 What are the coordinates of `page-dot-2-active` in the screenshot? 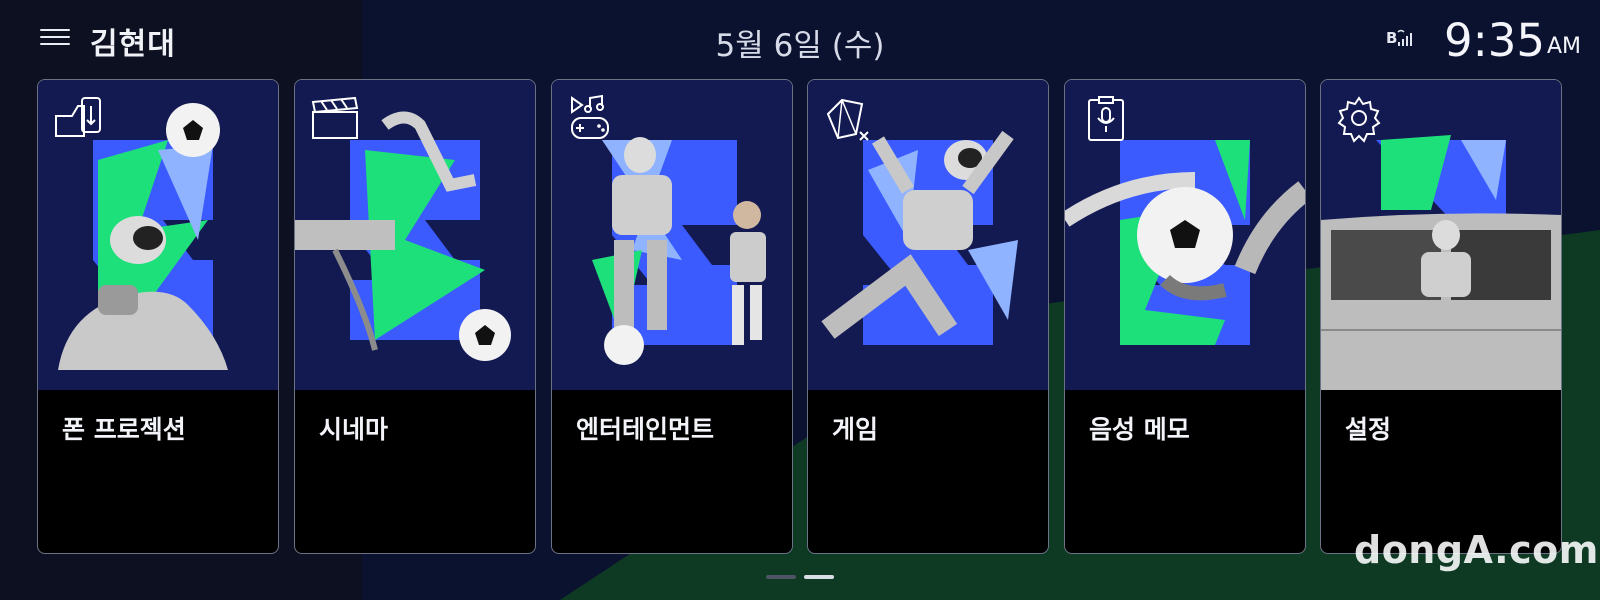 It's located at (819, 577).